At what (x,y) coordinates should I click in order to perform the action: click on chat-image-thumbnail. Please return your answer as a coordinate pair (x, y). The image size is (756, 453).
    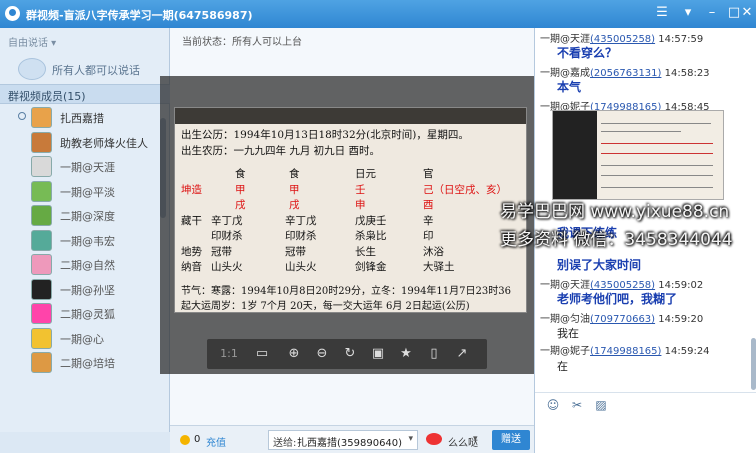
    Looking at the image, I should click on (638, 155).